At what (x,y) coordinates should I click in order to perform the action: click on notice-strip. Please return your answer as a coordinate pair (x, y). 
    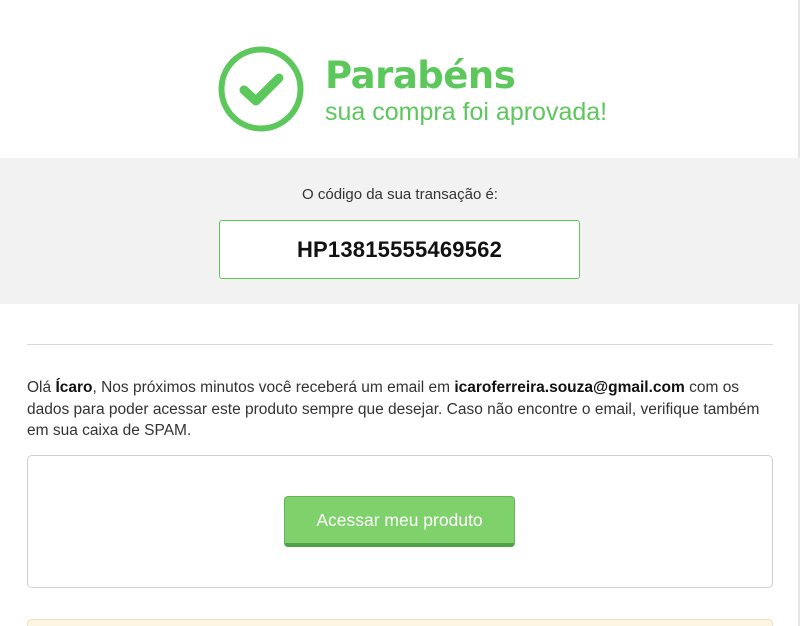
    Looking at the image, I should click on (400, 622).